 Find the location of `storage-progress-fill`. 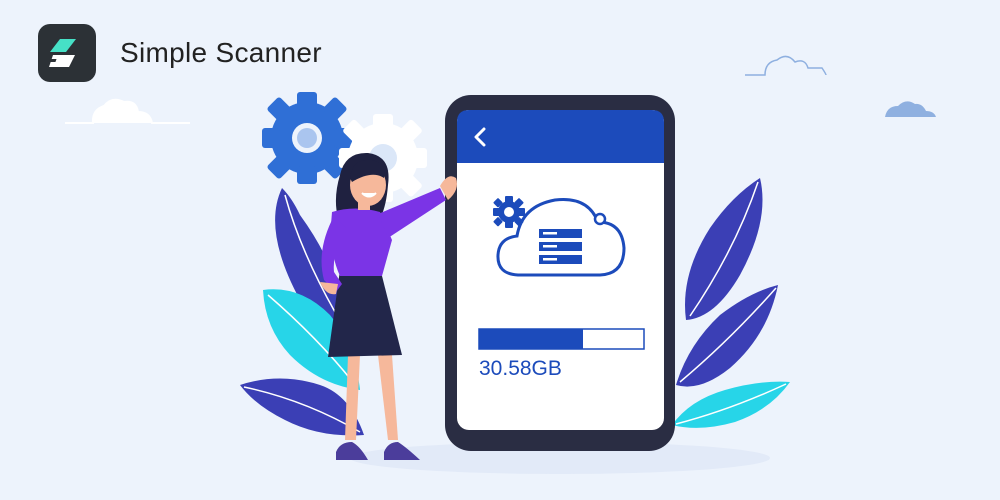

storage-progress-fill is located at coordinates (531, 339).